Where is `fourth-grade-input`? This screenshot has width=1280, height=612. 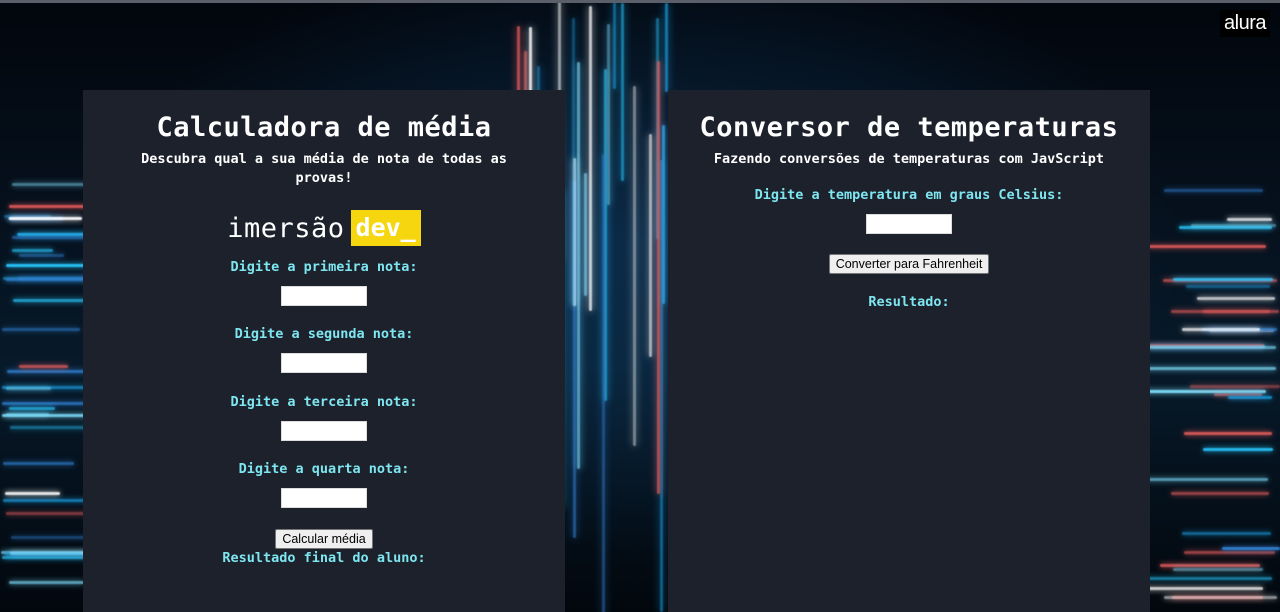
fourth-grade-input is located at coordinates (324, 498).